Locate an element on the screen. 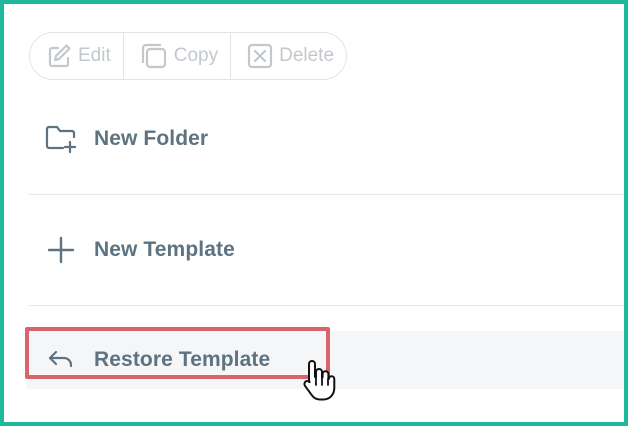 This screenshot has width=628, height=426. edit-button: Edit is located at coordinates (76, 56).